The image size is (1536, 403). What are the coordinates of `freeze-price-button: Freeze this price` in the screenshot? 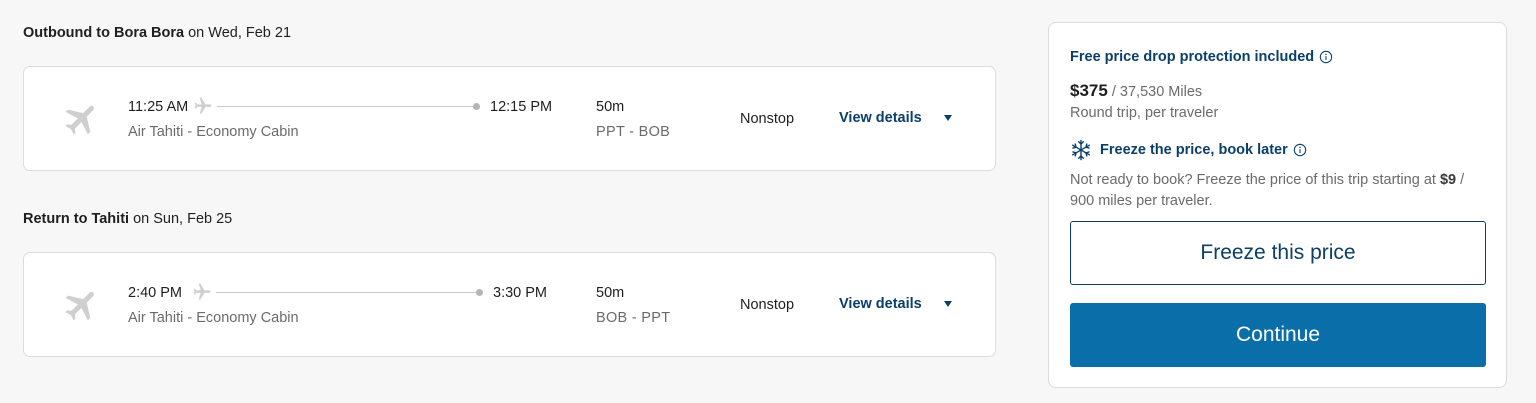 It's located at (1278, 253).